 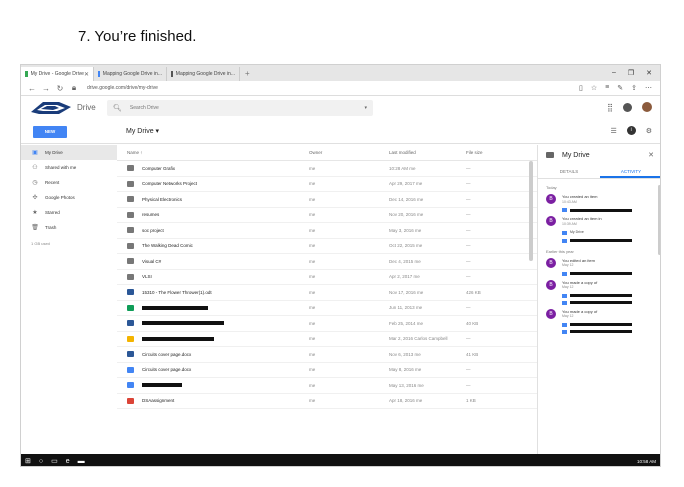 I want to click on org-logo-icon, so click(x=51, y=108).